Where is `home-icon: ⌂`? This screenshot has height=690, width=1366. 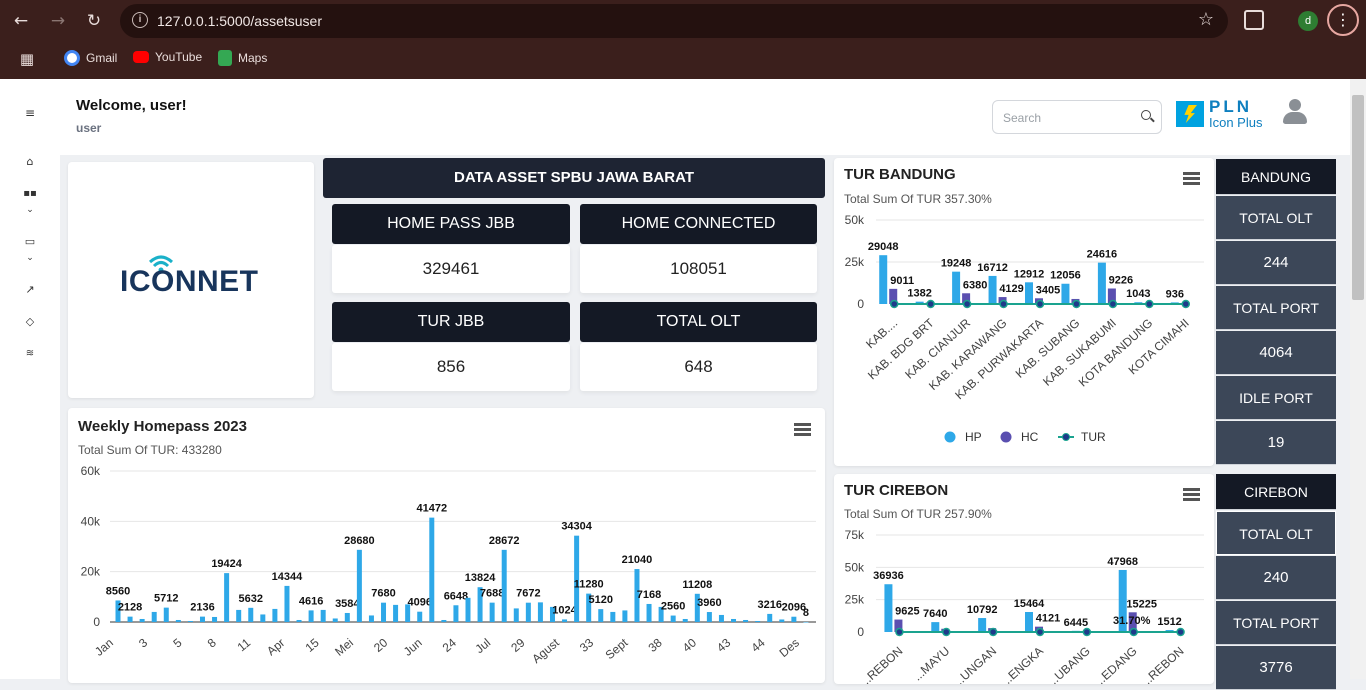 home-icon: ⌂ is located at coordinates (30, 162).